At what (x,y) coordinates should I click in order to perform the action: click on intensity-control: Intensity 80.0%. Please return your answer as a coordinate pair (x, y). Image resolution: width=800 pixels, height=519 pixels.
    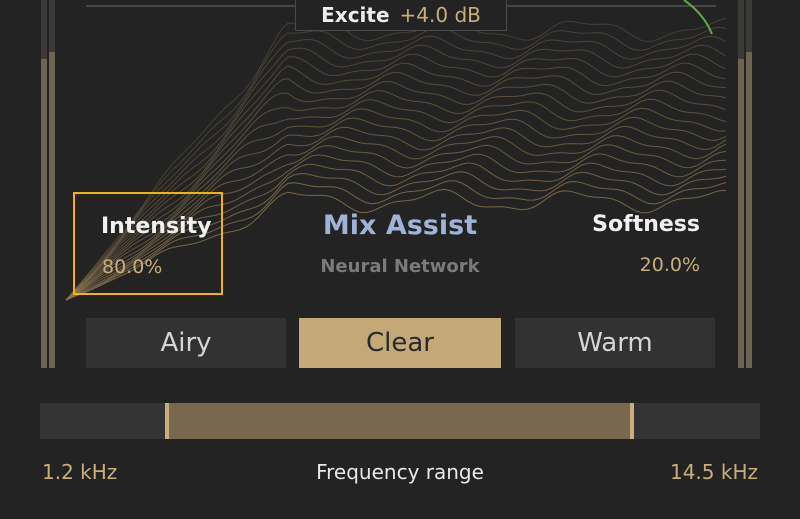
    Looking at the image, I should click on (148, 243).